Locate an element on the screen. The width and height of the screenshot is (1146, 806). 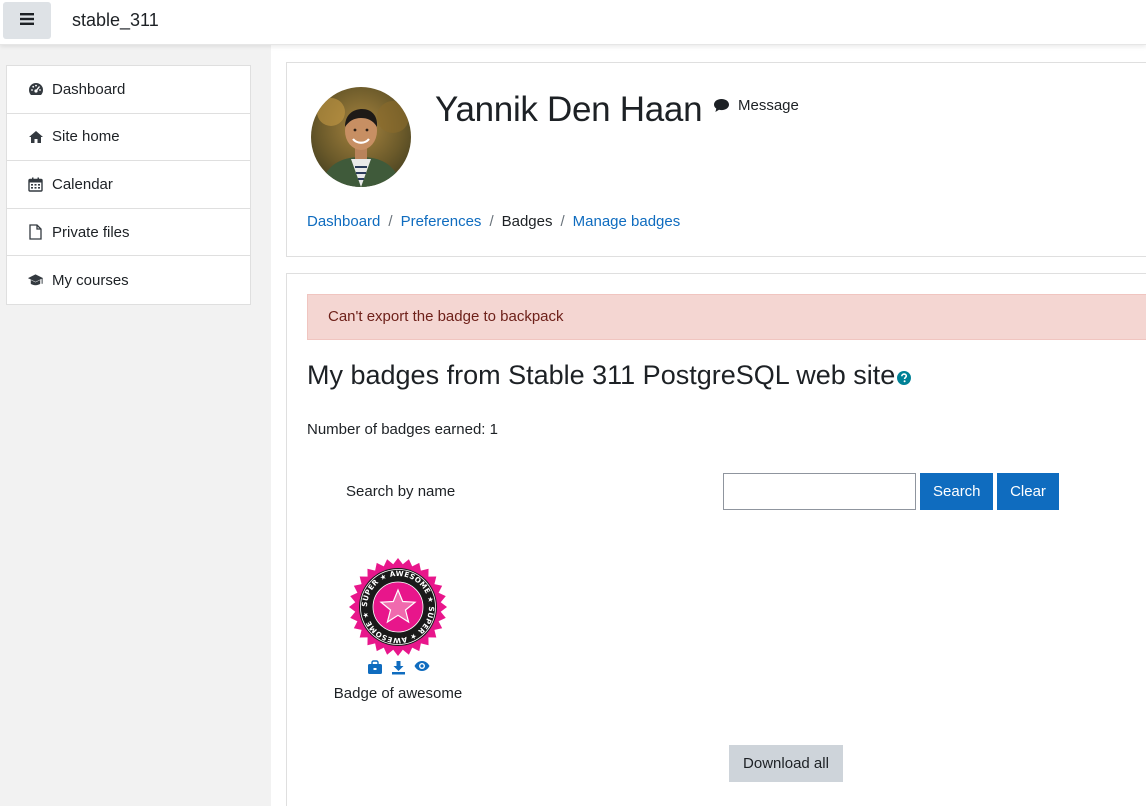
navbar: stable_311 is located at coordinates (573, 22).